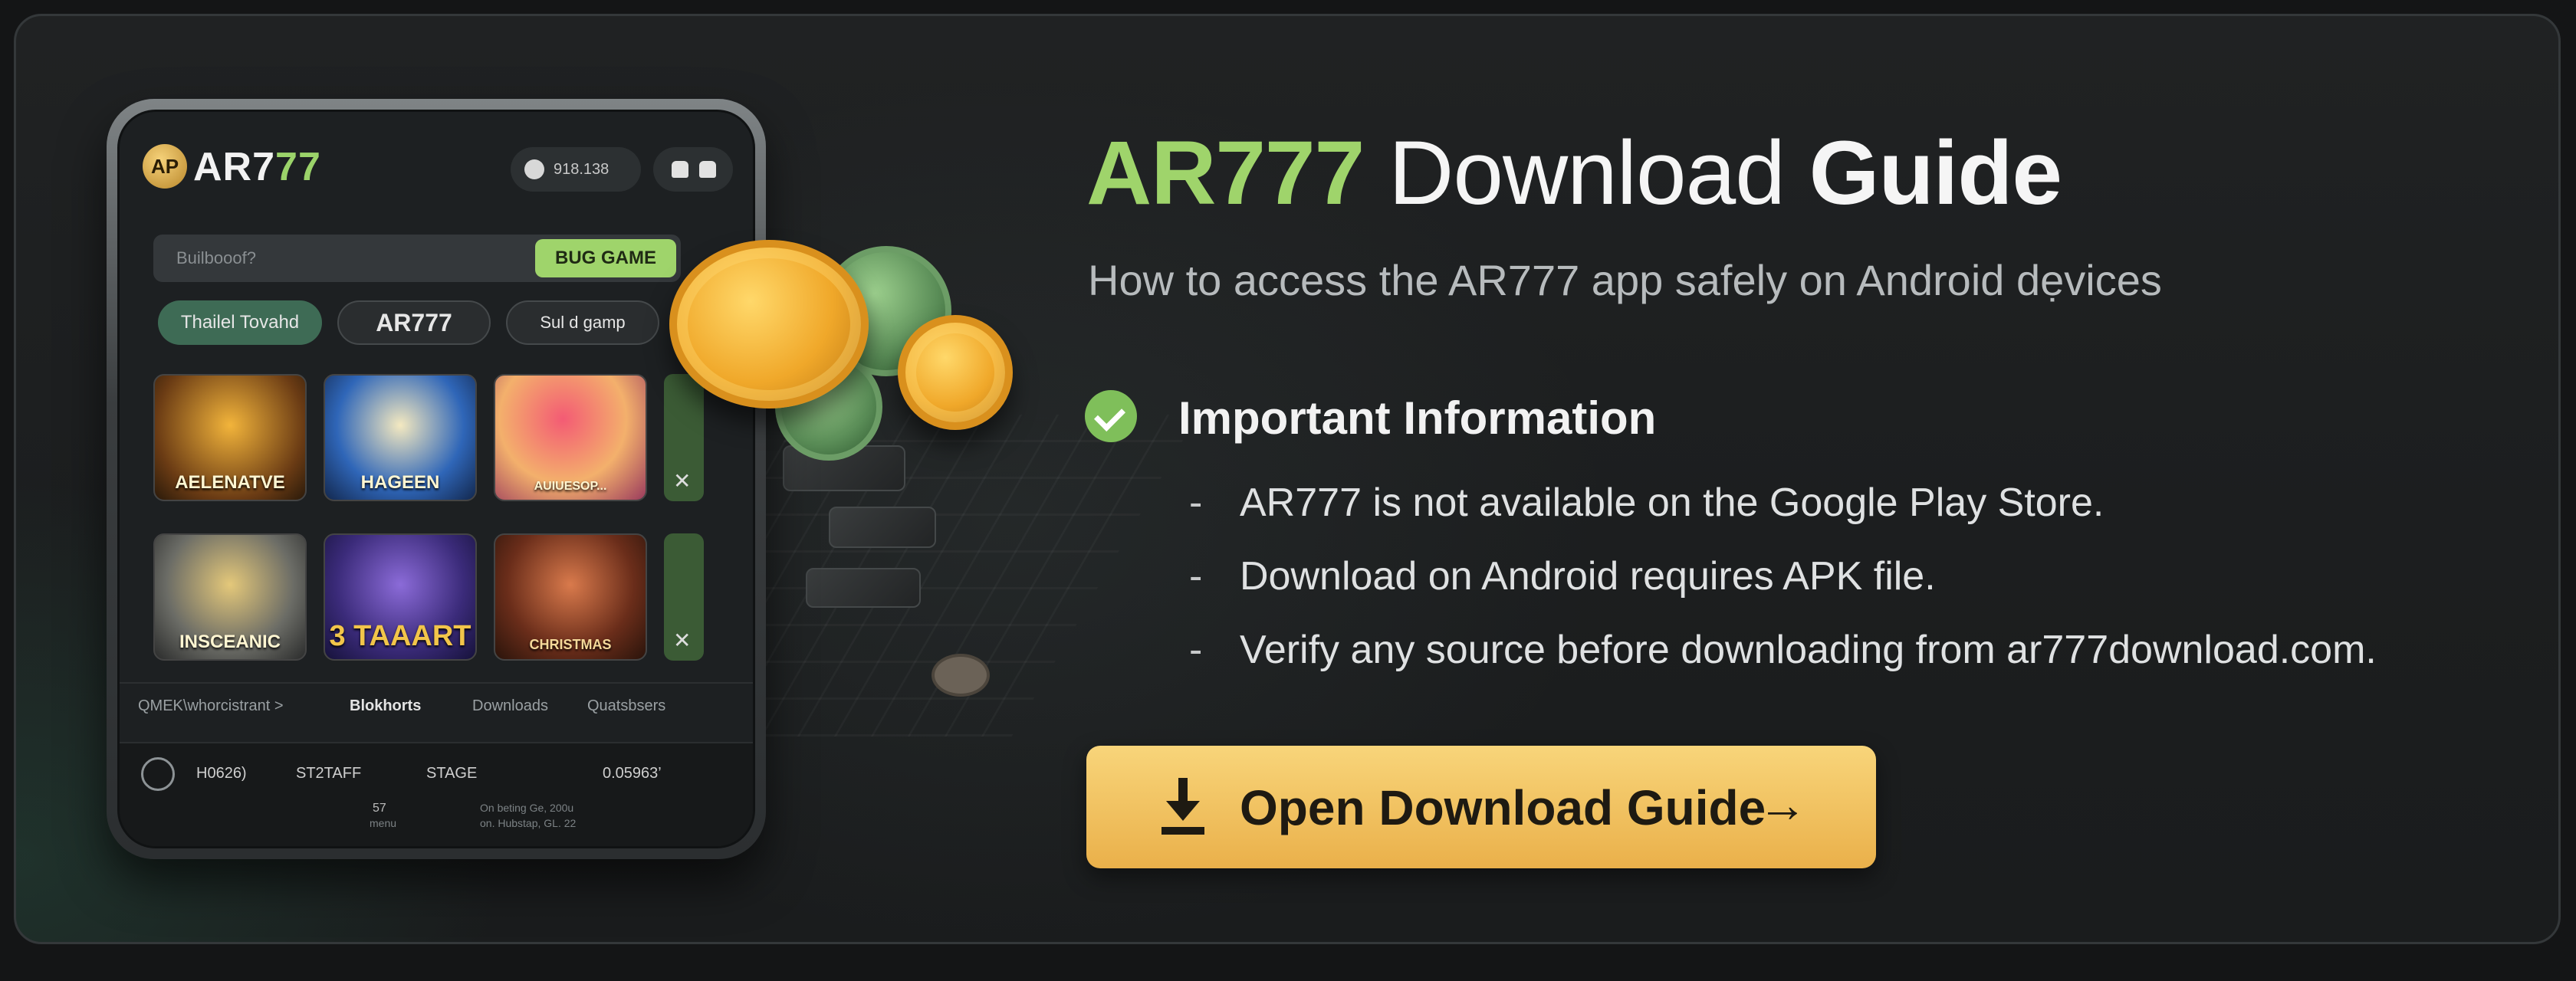 The height and width of the screenshot is (981, 2576). Describe the element at coordinates (605, 258) in the screenshot. I see `bug-game-button: BUG GAME` at that location.